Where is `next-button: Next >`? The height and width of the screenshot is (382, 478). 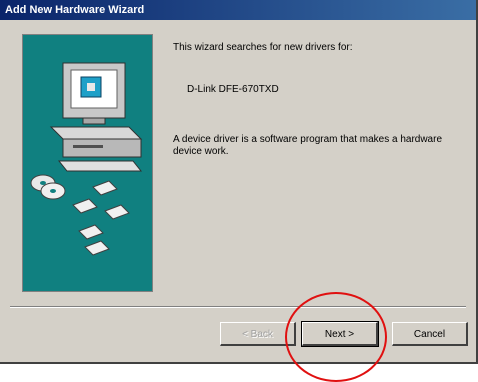 next-button: Next > is located at coordinates (340, 334).